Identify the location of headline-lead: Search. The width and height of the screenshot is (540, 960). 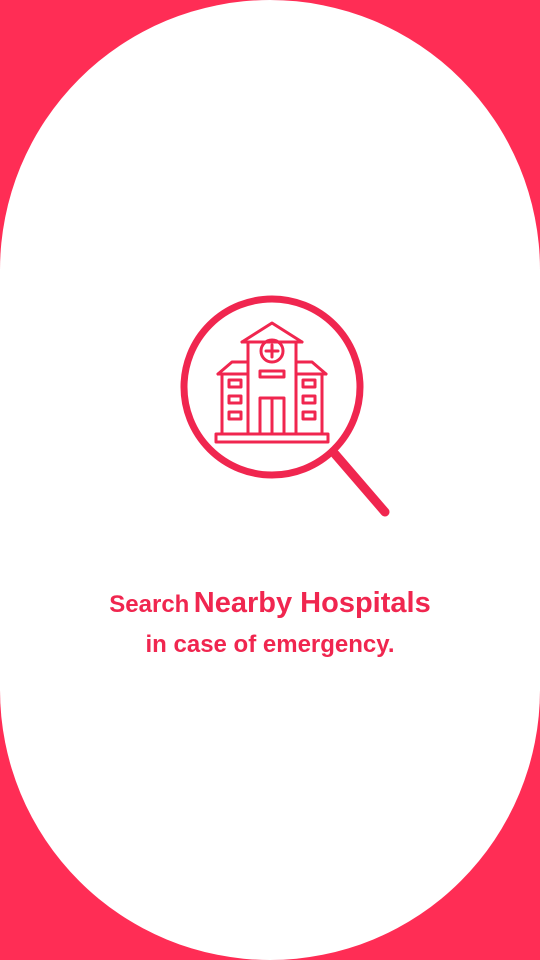
(149, 604).